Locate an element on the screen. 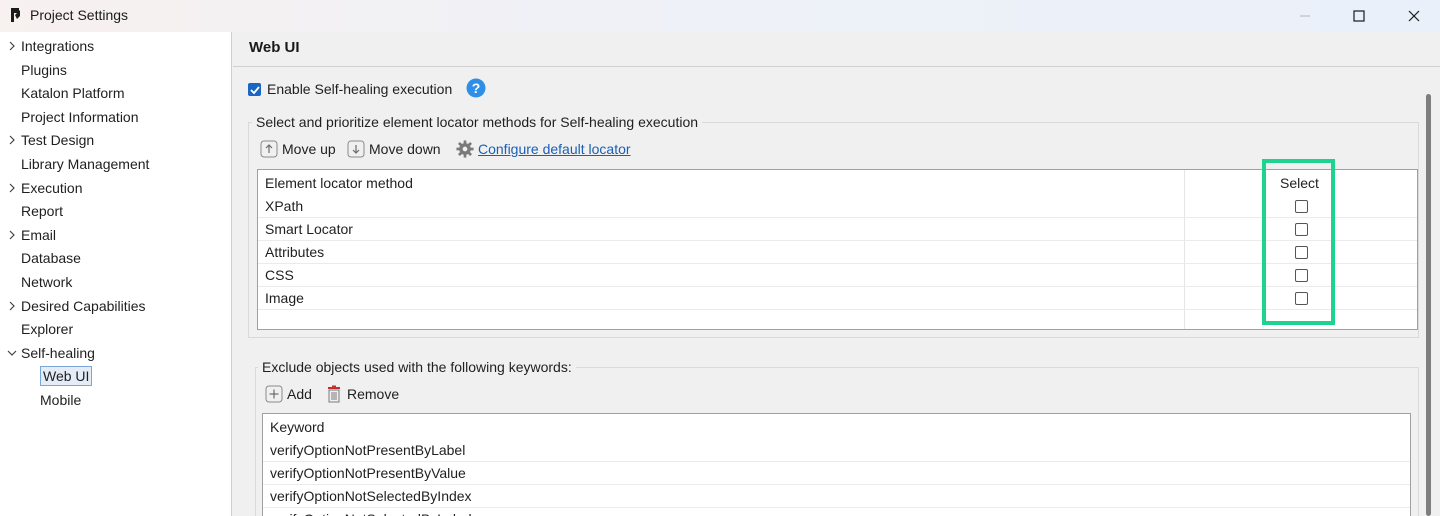 The height and width of the screenshot is (516, 1440). enable-self-healing-row: Enable Self-healing execution is located at coordinates (350, 89).